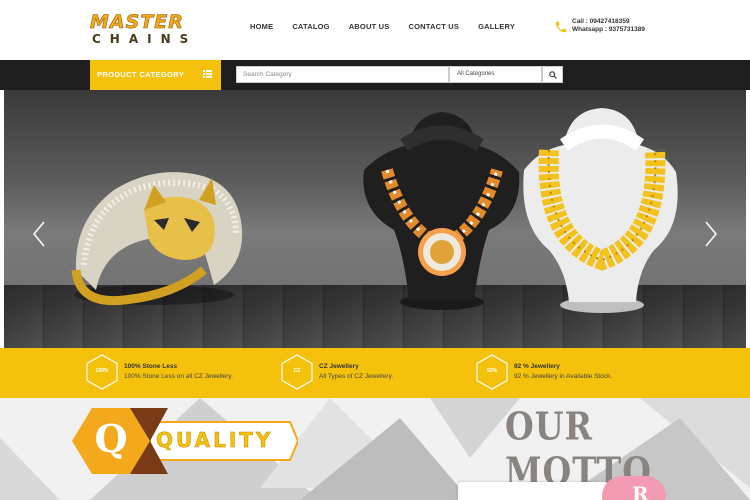 The image size is (750, 500). Describe the element at coordinates (178, 376) in the screenshot. I see `feature-description: 100% Stone Less on all CZ Jewellery.` at that location.